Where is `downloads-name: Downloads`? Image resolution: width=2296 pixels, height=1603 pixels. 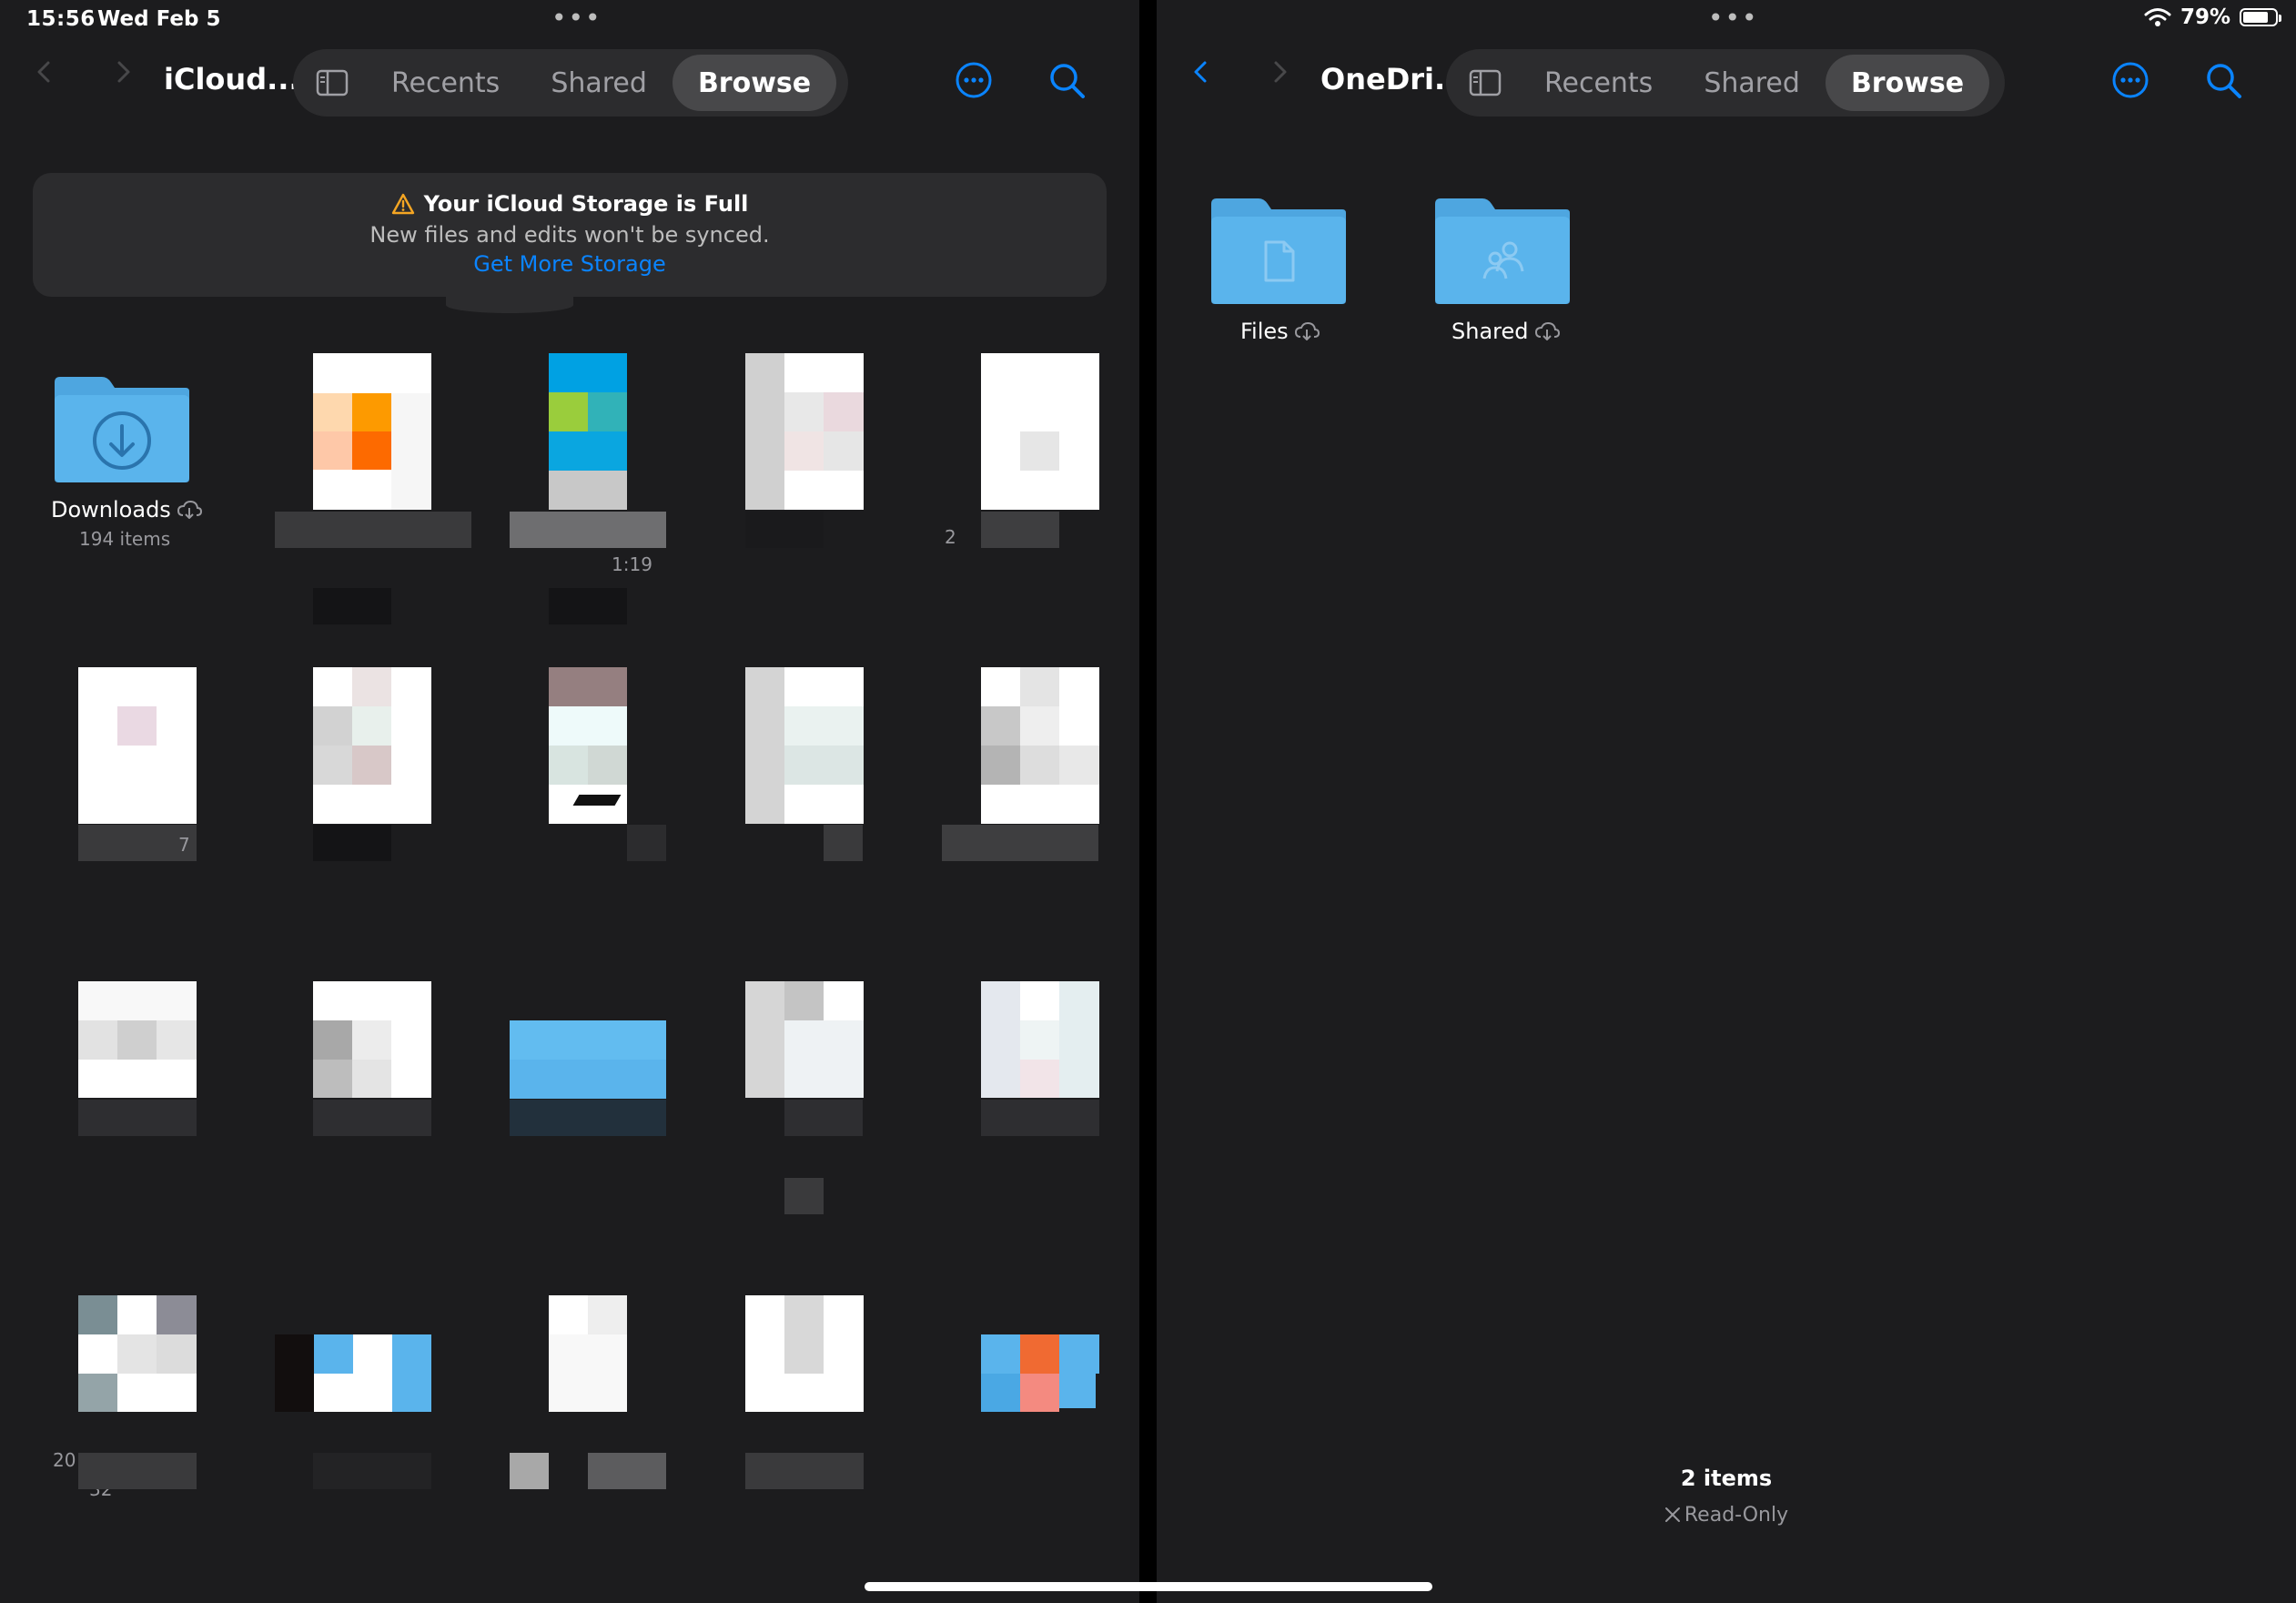 downloads-name: Downloads is located at coordinates (111, 509).